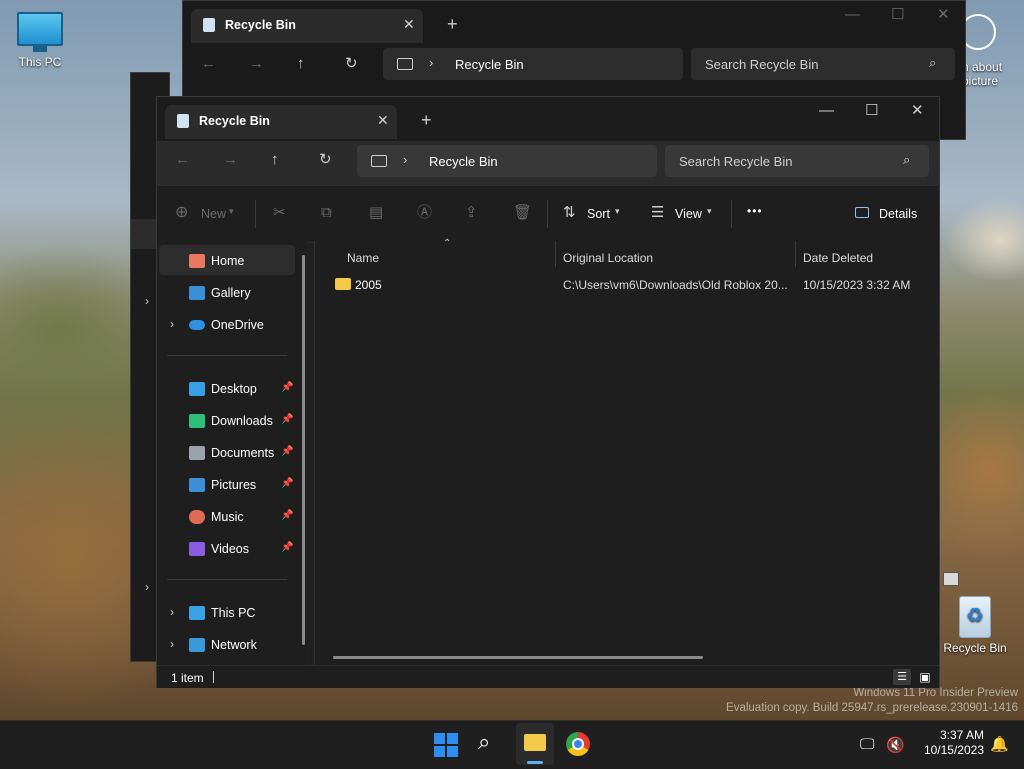 The height and width of the screenshot is (769, 1024). Describe the element at coordinates (234, 389) in the screenshot. I see `sidebar-item-label: Desktop` at that location.